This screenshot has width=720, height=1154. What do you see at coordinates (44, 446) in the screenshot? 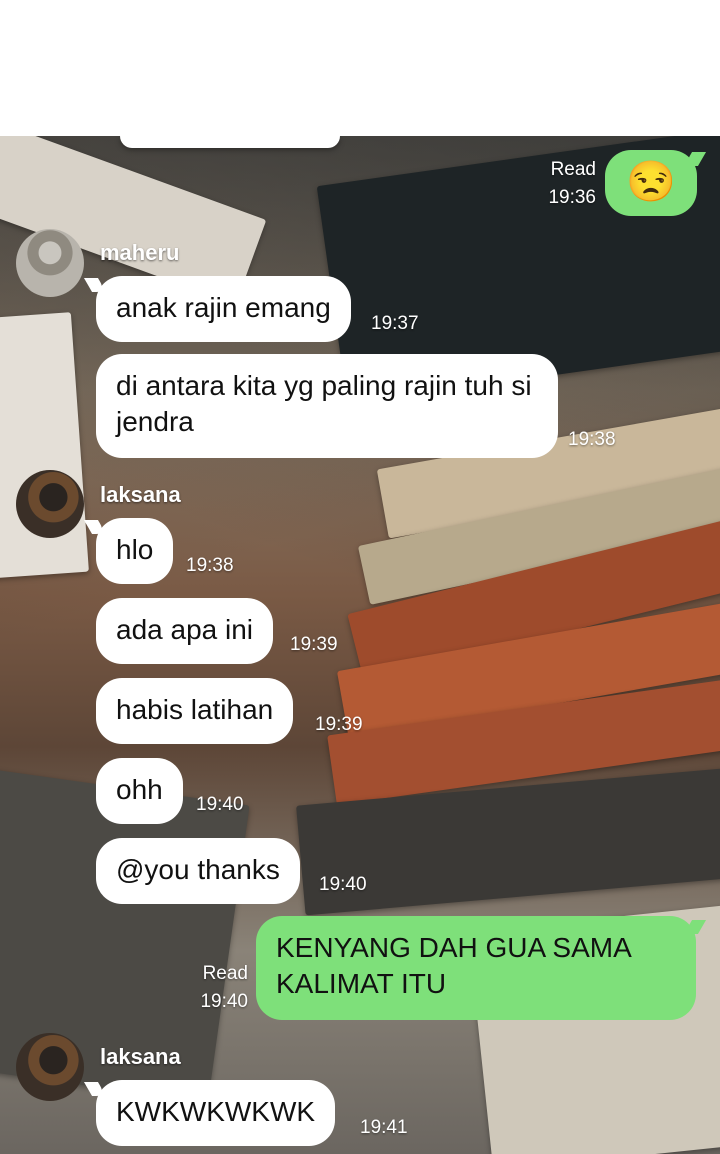
I see `background-book` at bounding box center [44, 446].